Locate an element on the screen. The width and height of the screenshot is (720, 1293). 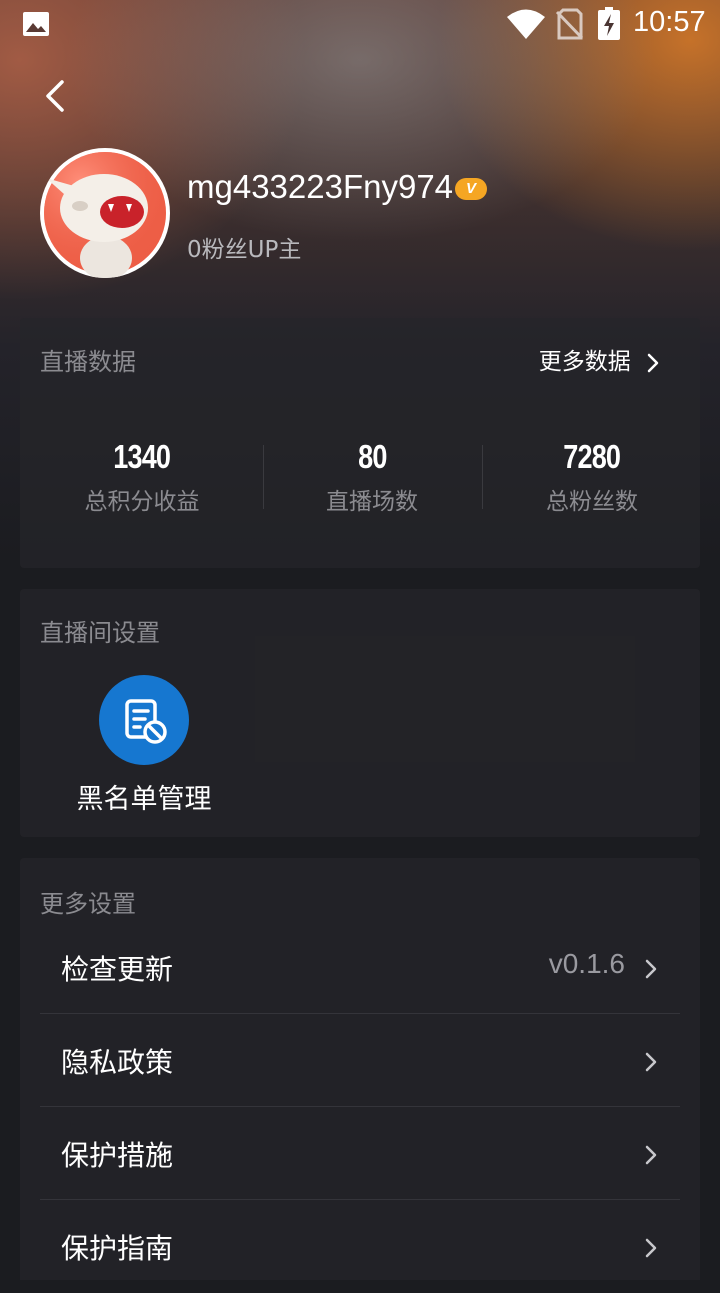
more-data-label: 更多数据 is located at coordinates (584, 362).